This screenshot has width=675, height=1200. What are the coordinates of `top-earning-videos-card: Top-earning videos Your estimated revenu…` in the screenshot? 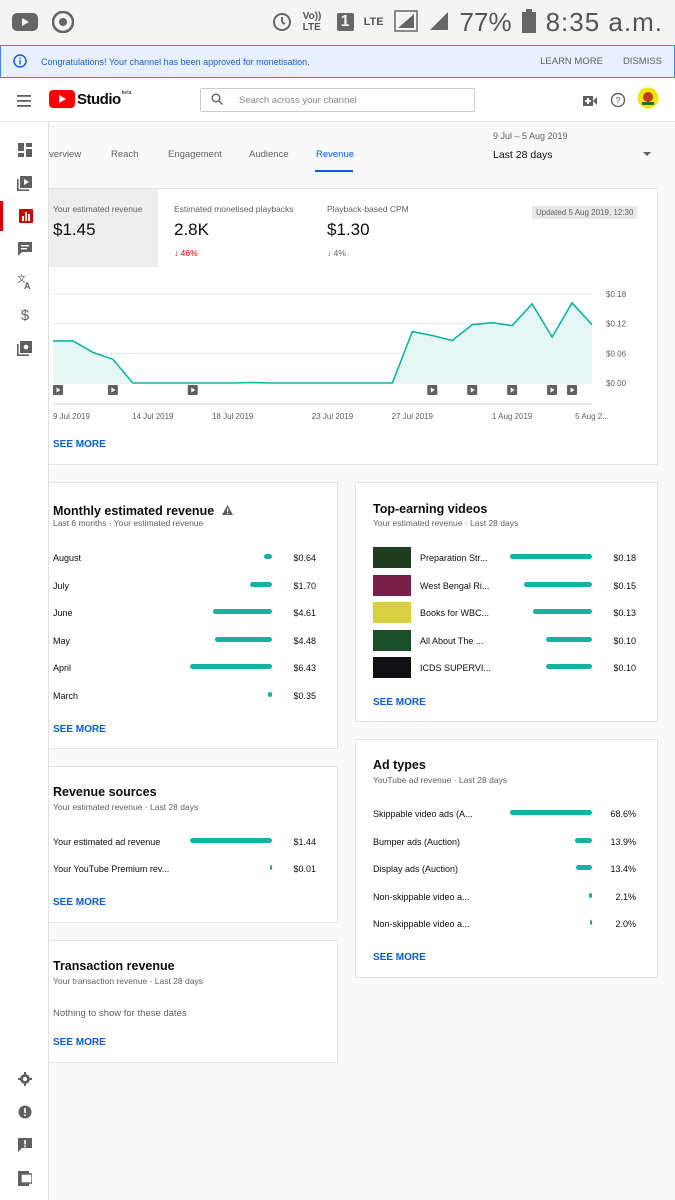 It's located at (506, 602).